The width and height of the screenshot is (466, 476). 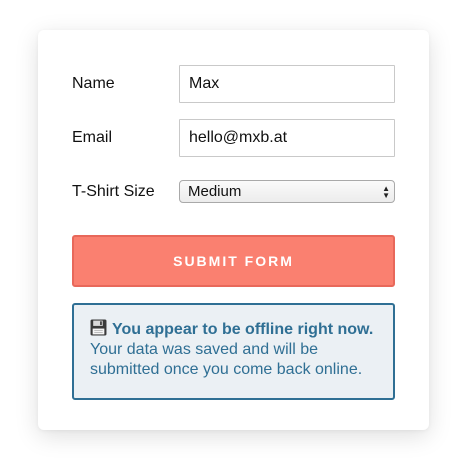 I want to click on size-select-value: Medium, so click(x=215, y=191).